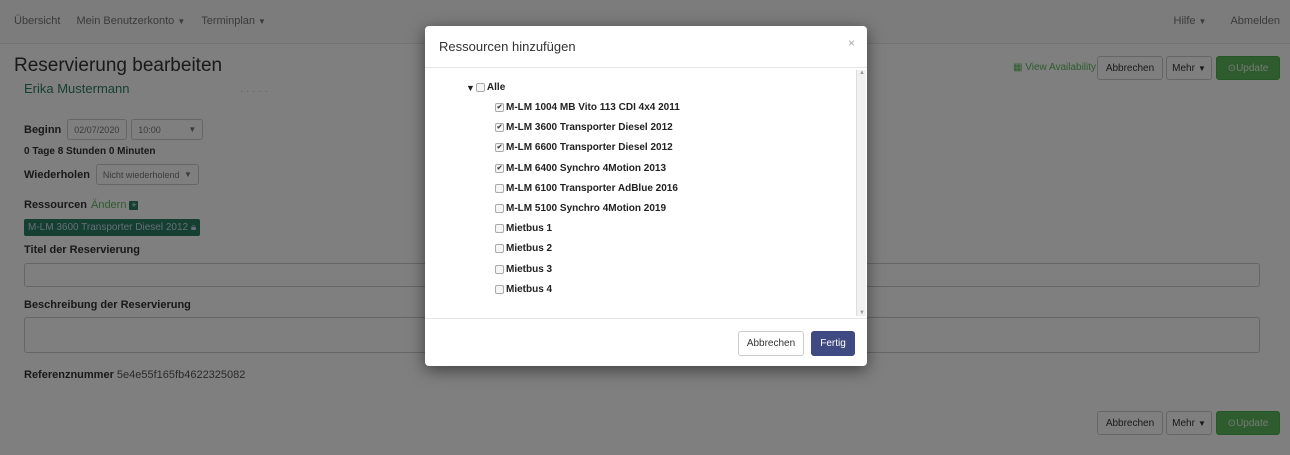 The width and height of the screenshot is (1290, 455). Describe the element at coordinates (586, 208) in the screenshot. I see `resource-label: M-LM 5100 Synchro 4Motion 2019` at that location.